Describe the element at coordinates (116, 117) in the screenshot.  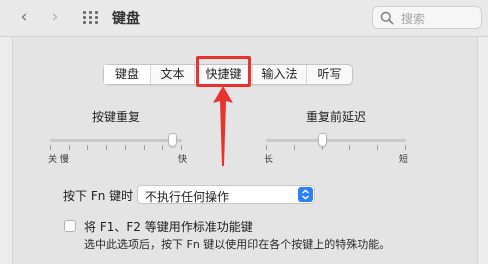
I see `key-repeat-label: 按键重复` at that location.